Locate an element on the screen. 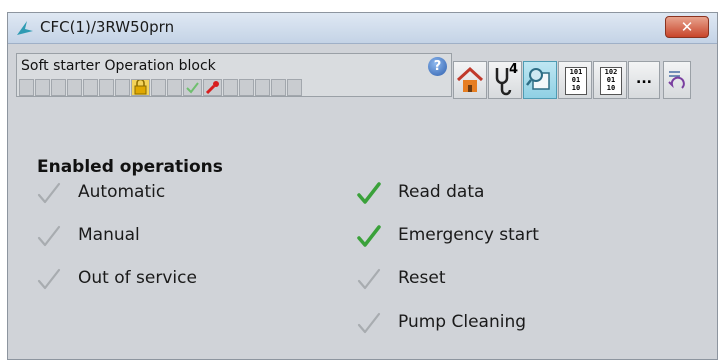 The image size is (718, 360). app-logo-icon is located at coordinates (25, 28).